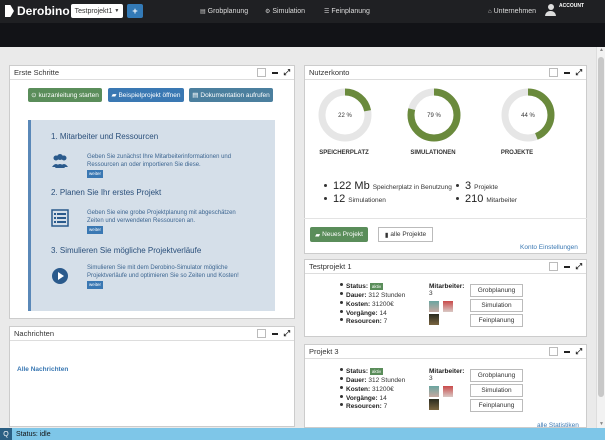  I want to click on nav-label: Feinplanung, so click(350, 11).